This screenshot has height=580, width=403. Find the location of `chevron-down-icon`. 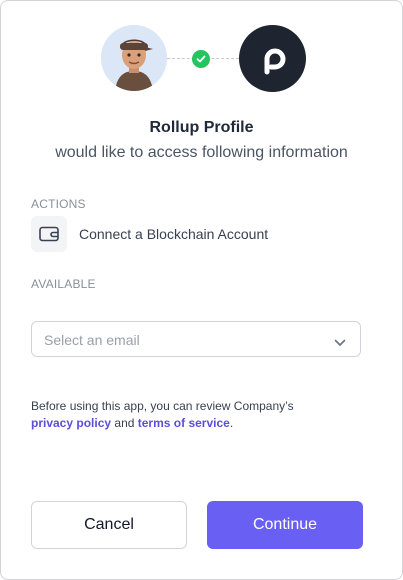

chevron-down-icon is located at coordinates (340, 343).